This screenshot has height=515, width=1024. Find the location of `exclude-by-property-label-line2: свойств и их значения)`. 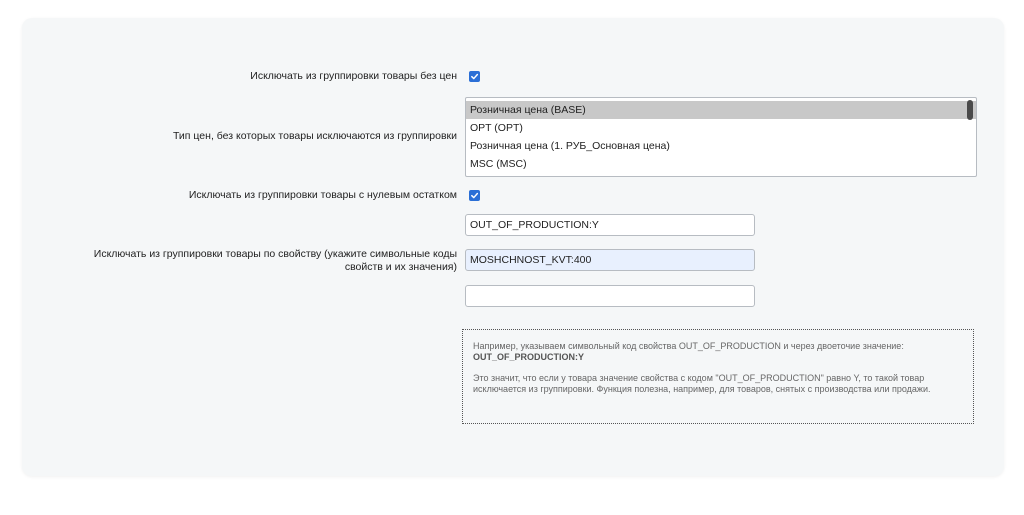

exclude-by-property-label-line2: свойств и их значения) is located at coordinates (400, 267).